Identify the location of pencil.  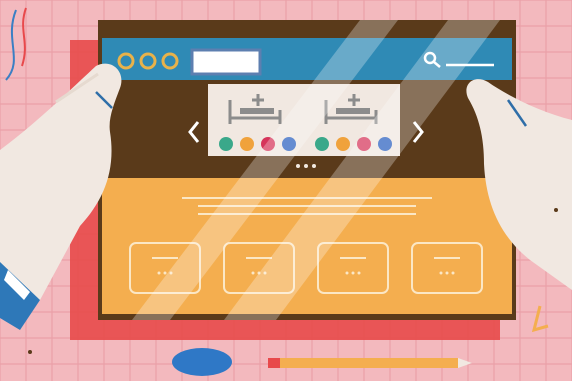
(370, 363).